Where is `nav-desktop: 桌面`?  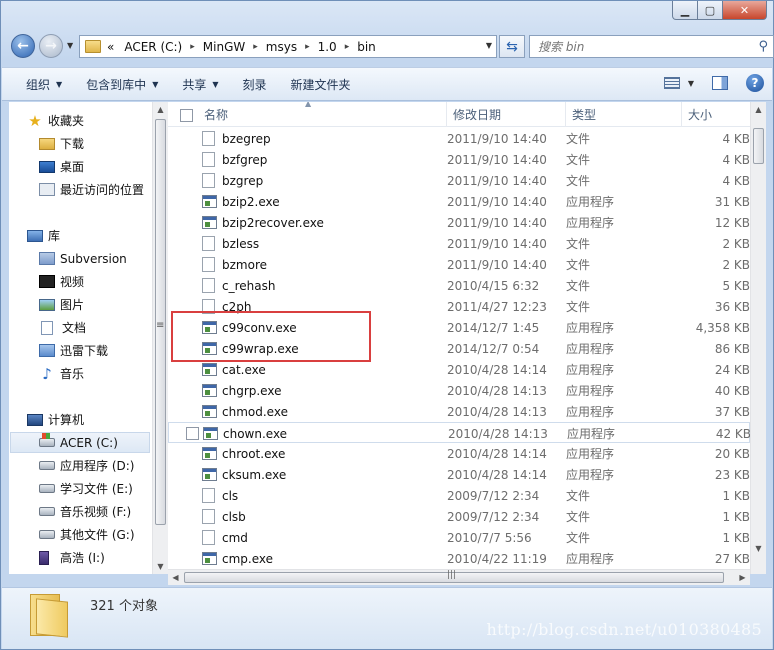 nav-desktop: 桌面 is located at coordinates (61, 166).